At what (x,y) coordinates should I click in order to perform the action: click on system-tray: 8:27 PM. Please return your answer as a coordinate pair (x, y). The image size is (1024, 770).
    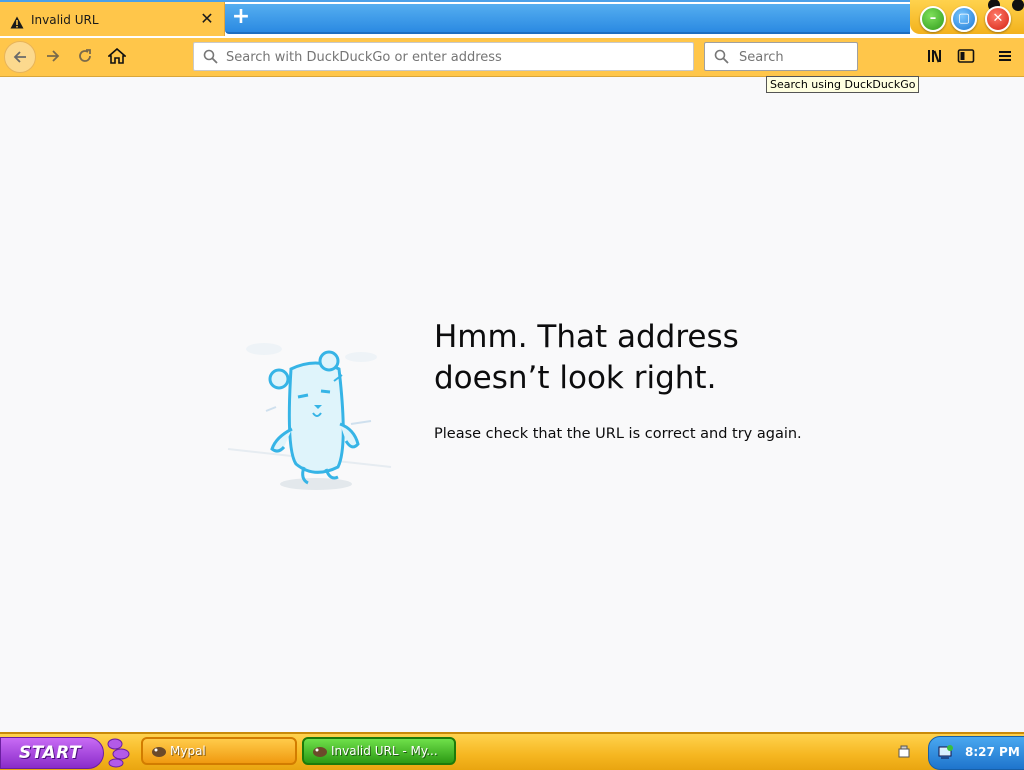
    Looking at the image, I should click on (976, 753).